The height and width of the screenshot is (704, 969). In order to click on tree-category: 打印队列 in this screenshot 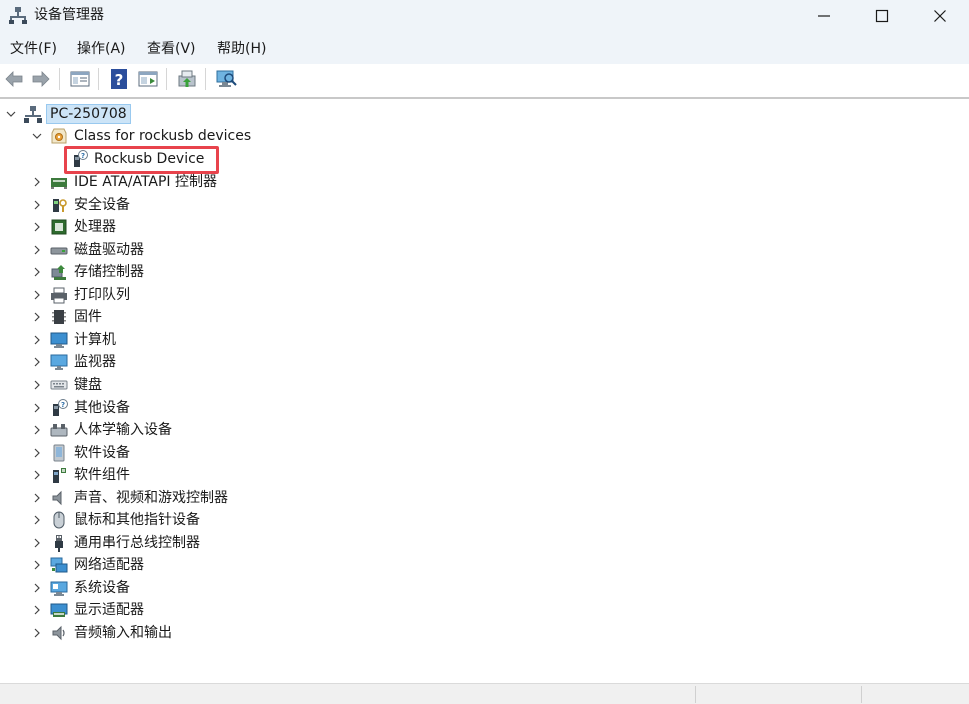, I will do `click(80, 295)`.